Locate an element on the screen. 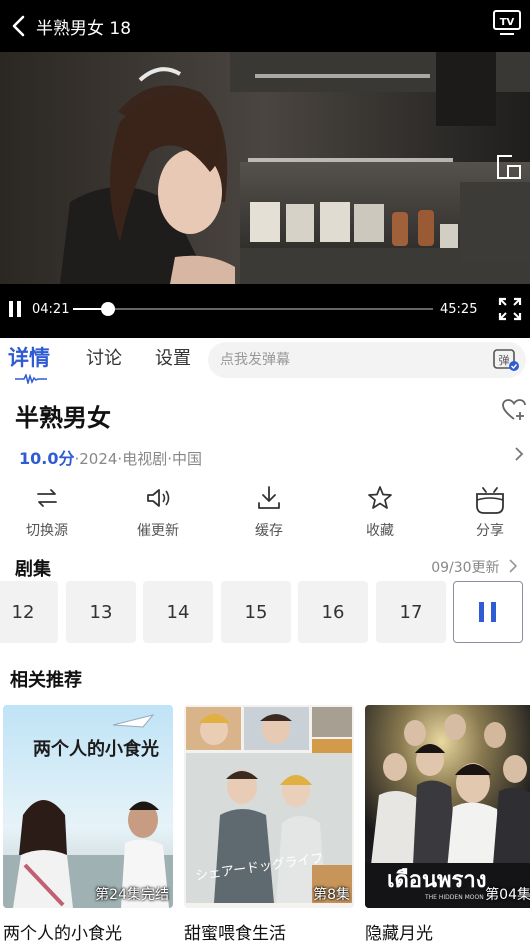 The image size is (530, 946). poster-image: シェアードッグライフ 第8集 is located at coordinates (269, 806).